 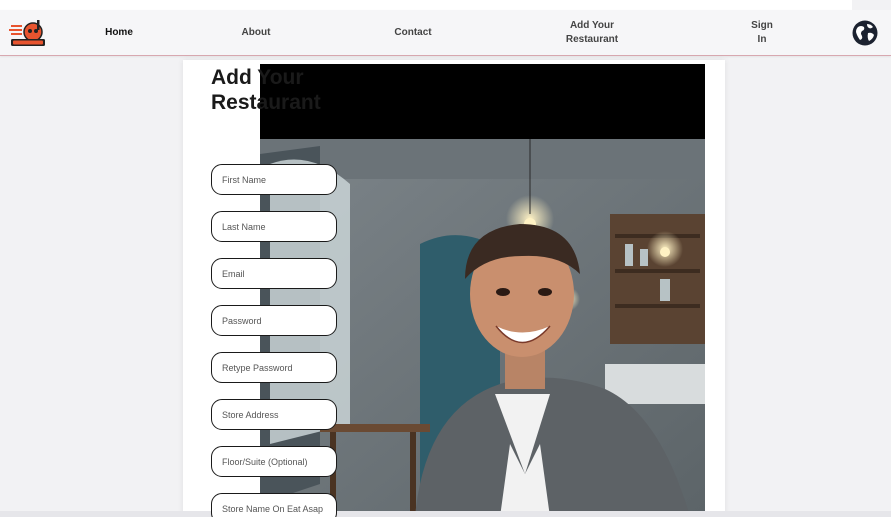 I want to click on store-address-field, so click(x=274, y=414).